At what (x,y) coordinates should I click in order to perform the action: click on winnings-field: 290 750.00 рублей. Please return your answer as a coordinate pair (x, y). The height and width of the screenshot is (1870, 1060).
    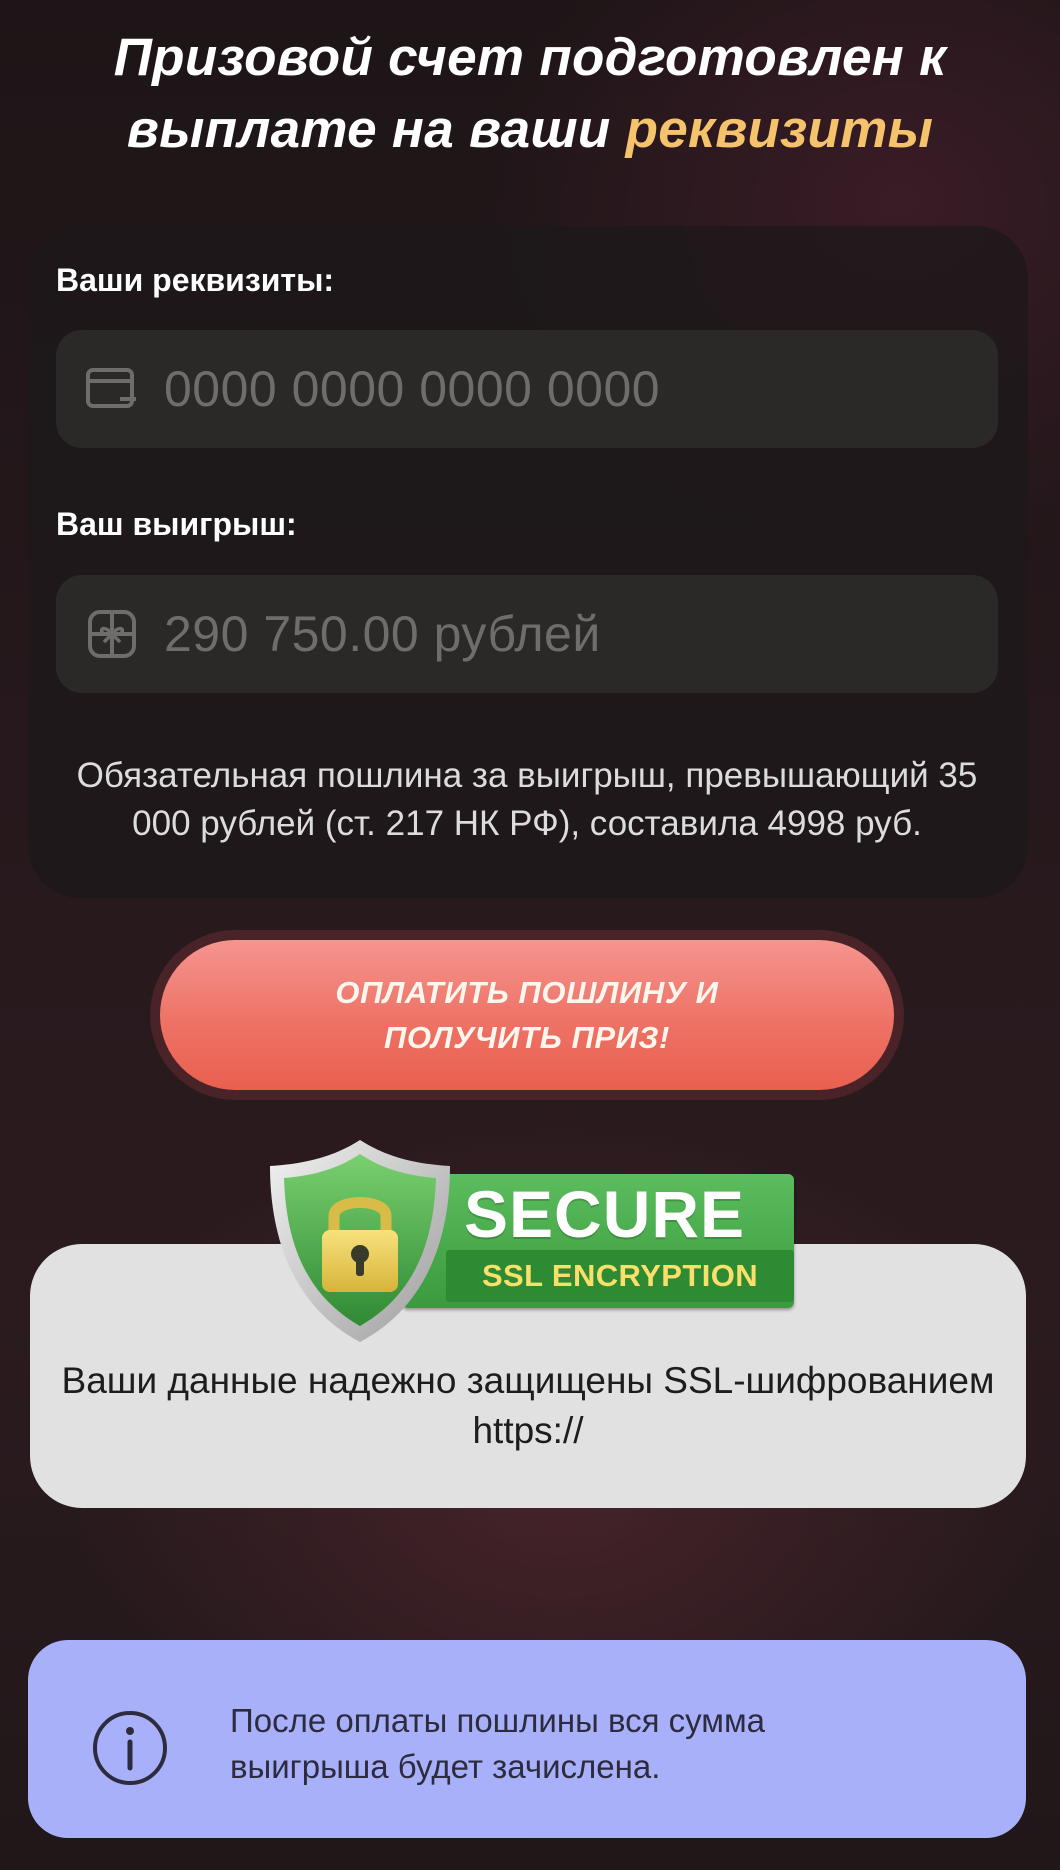
    Looking at the image, I should click on (527, 634).